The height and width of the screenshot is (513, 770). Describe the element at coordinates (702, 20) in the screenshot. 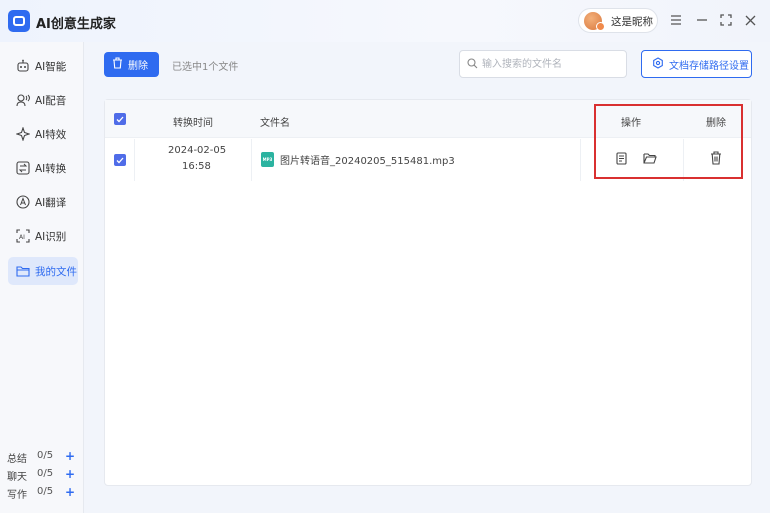

I see `minimize-icon` at that location.